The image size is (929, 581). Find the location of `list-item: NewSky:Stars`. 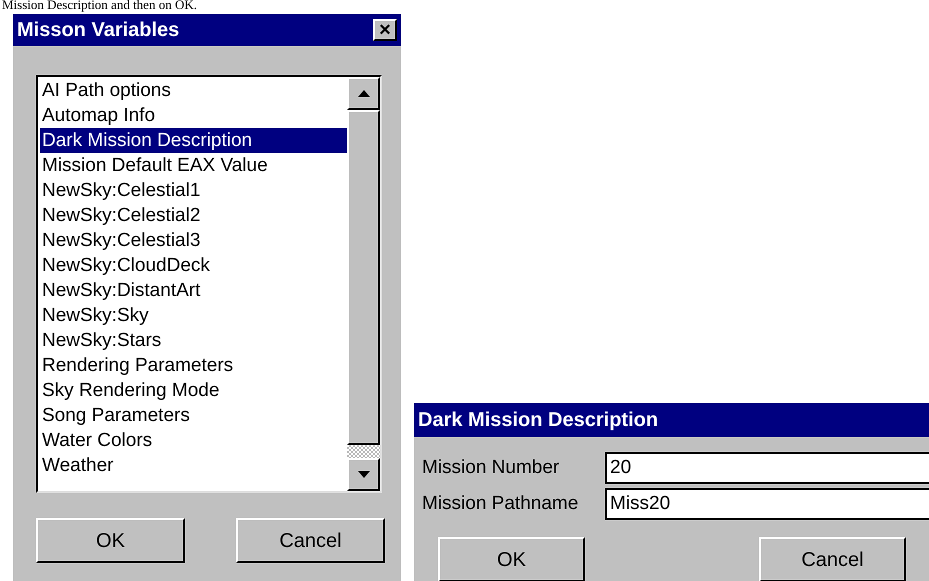

list-item: NewSky:Stars is located at coordinates (193, 340).